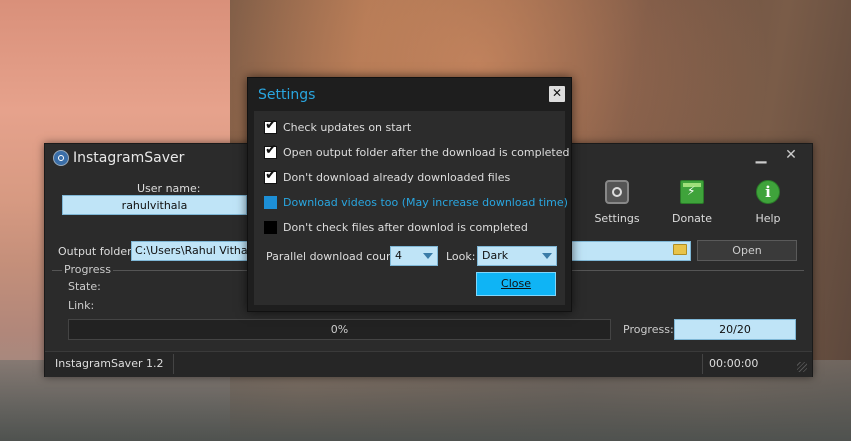 The image size is (851, 441). What do you see at coordinates (747, 250) in the screenshot?
I see `open-button: Open` at bounding box center [747, 250].